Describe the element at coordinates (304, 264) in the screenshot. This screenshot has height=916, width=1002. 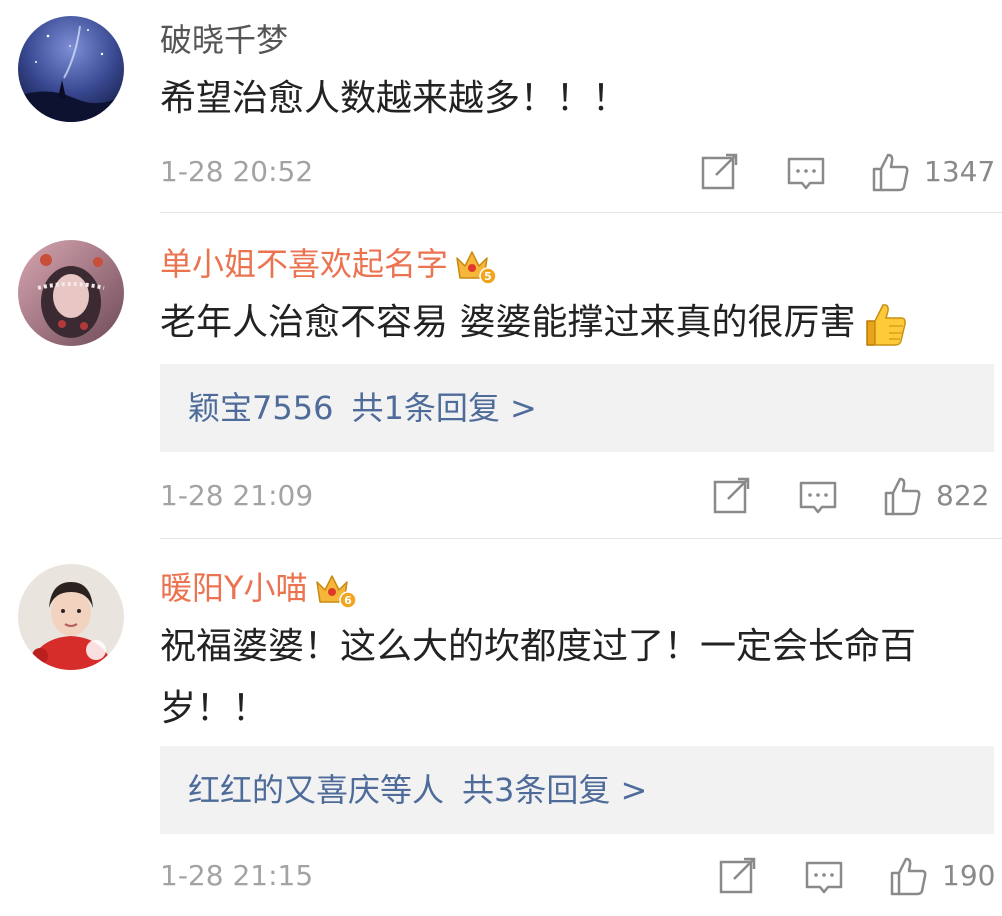
I see `username-text: 单小姐不喜欢起名字` at that location.